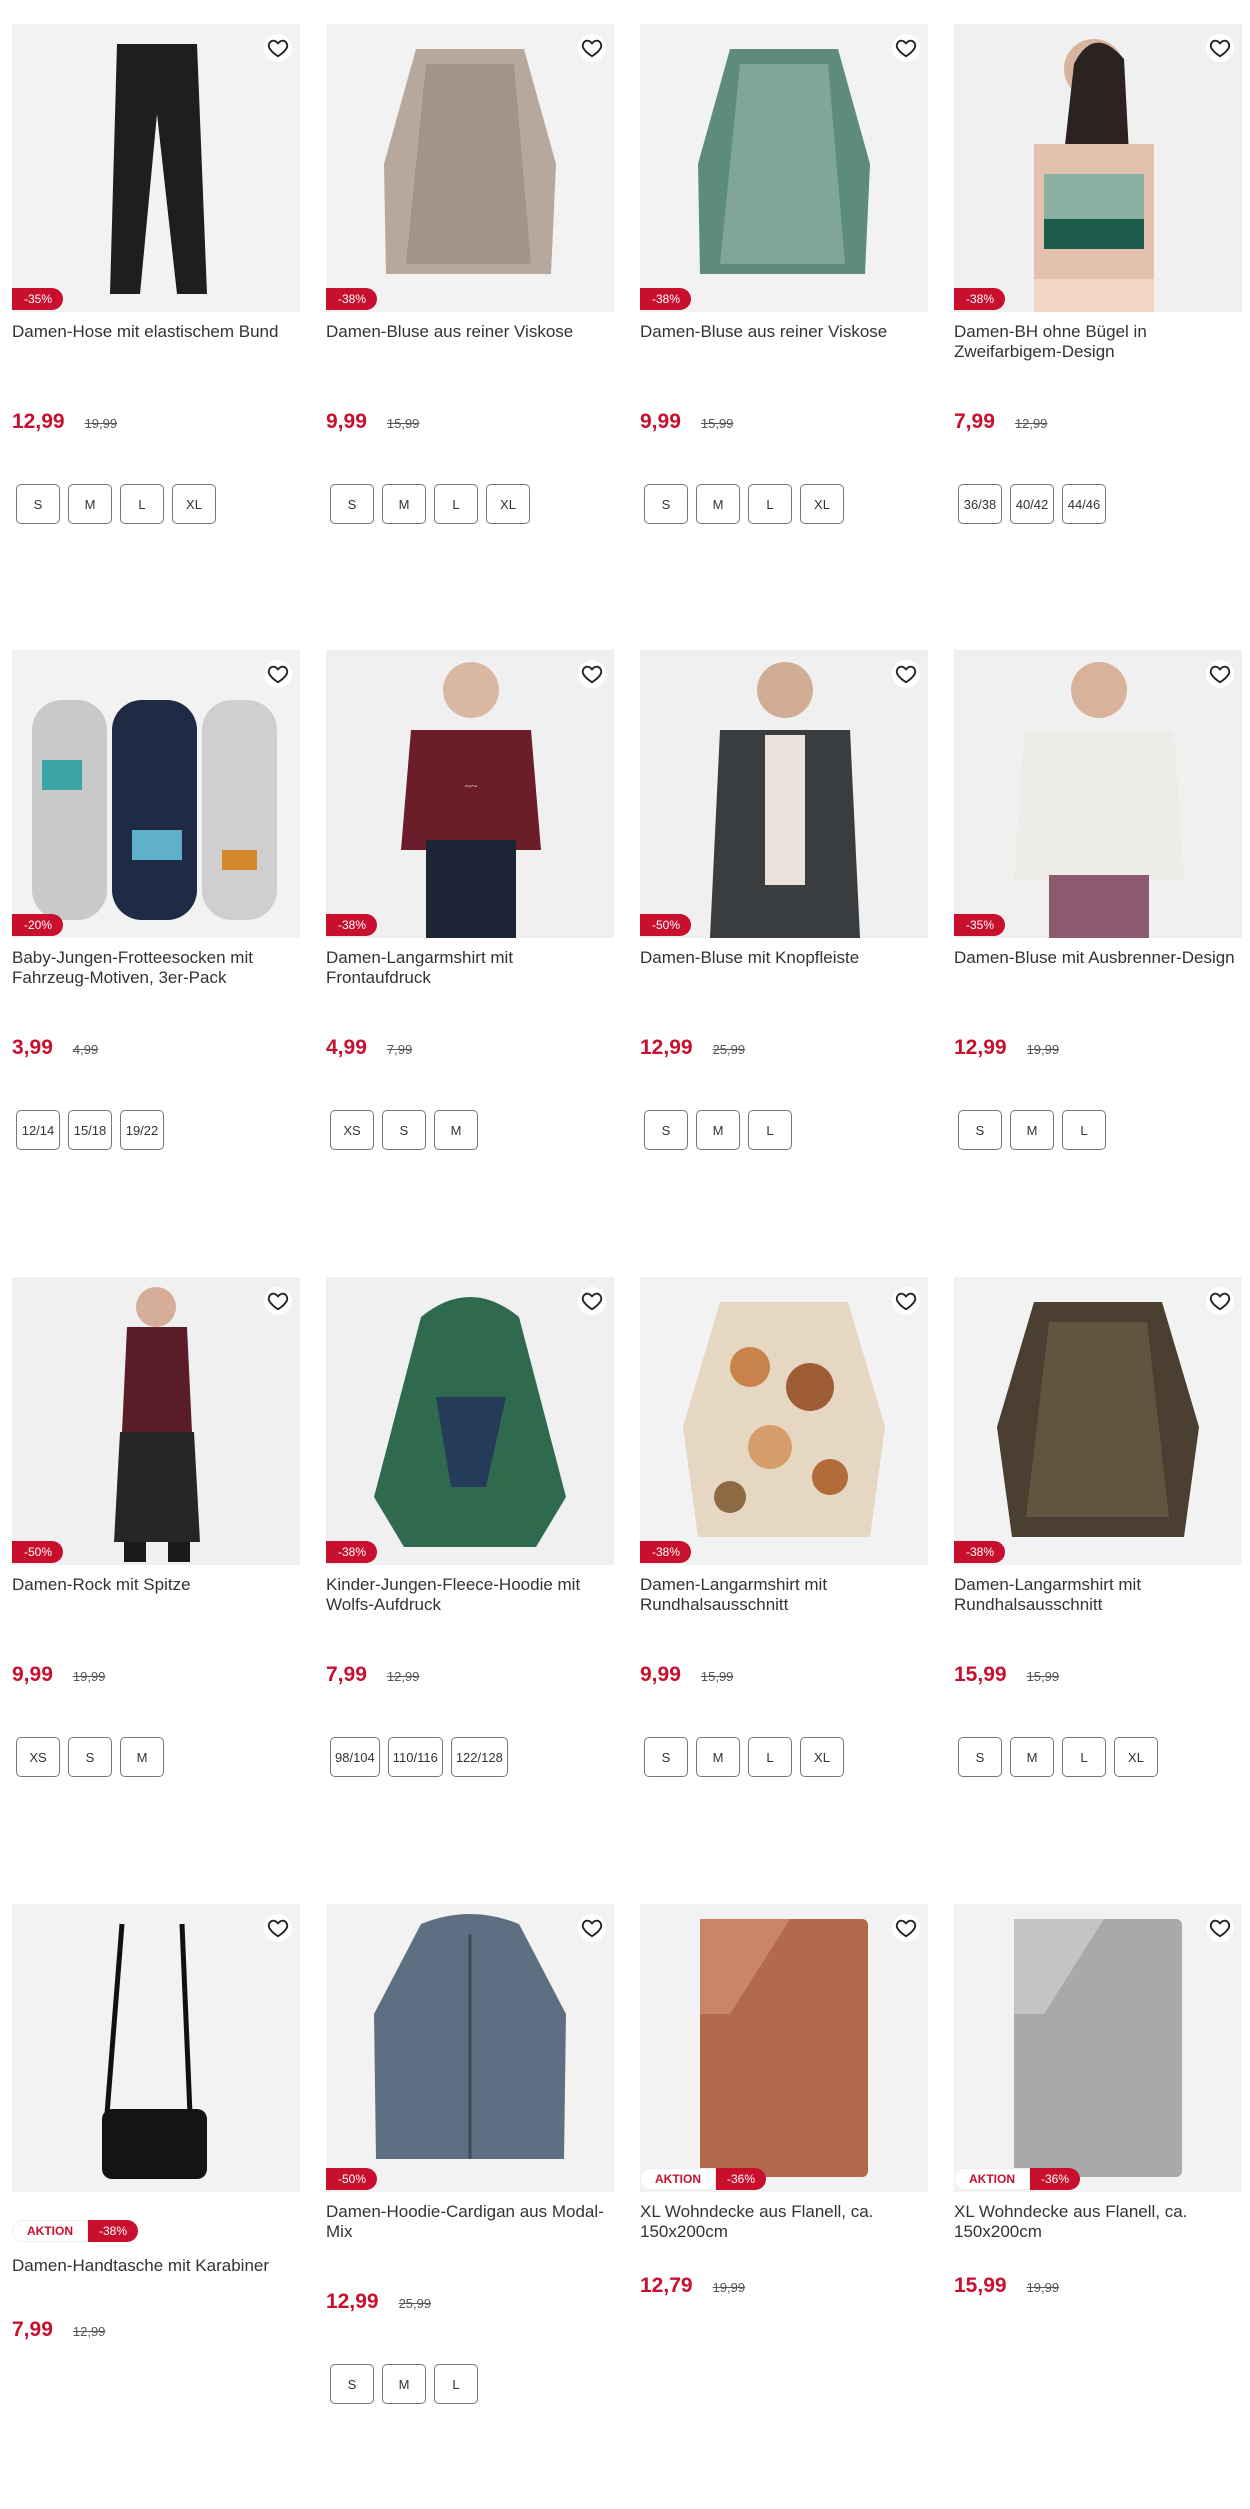  Describe the element at coordinates (479, 1757) in the screenshot. I see `size-option: 122/128` at that location.